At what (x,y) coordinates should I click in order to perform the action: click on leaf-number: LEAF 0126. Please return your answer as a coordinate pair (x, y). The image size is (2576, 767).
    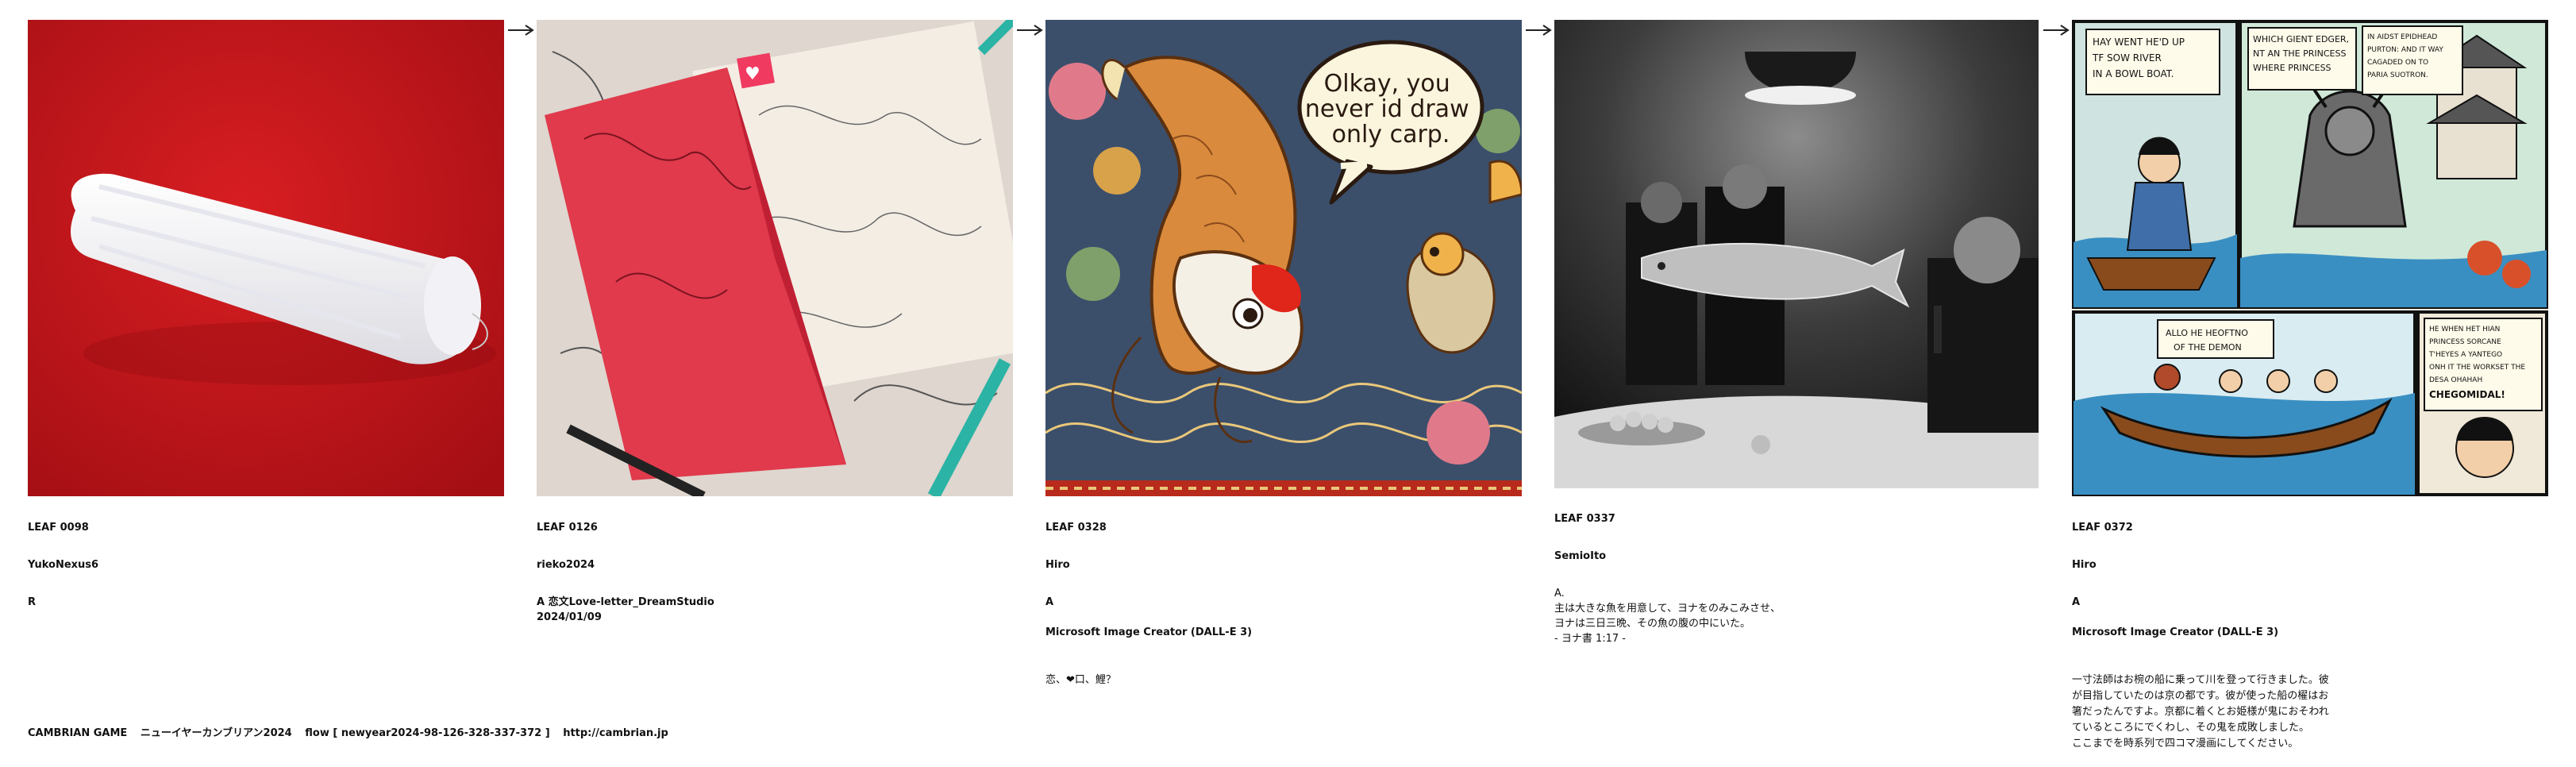
    Looking at the image, I should click on (567, 528).